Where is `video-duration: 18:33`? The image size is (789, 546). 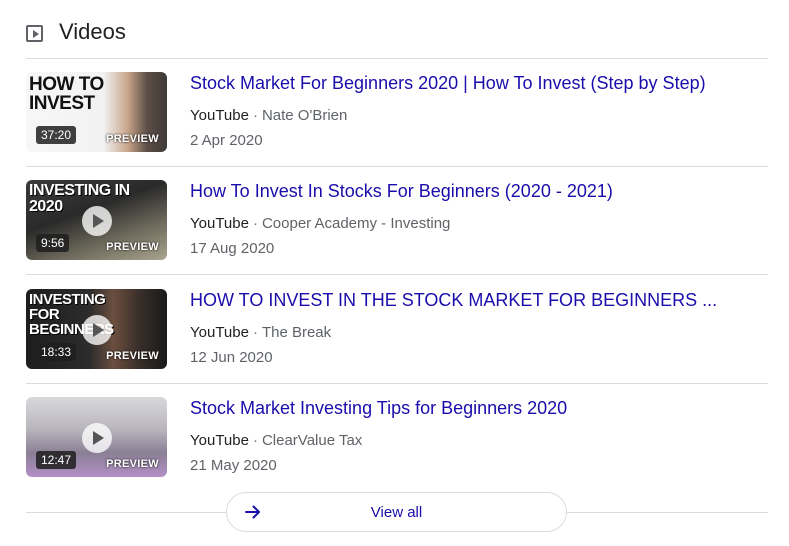 video-duration: 18:33 is located at coordinates (56, 352).